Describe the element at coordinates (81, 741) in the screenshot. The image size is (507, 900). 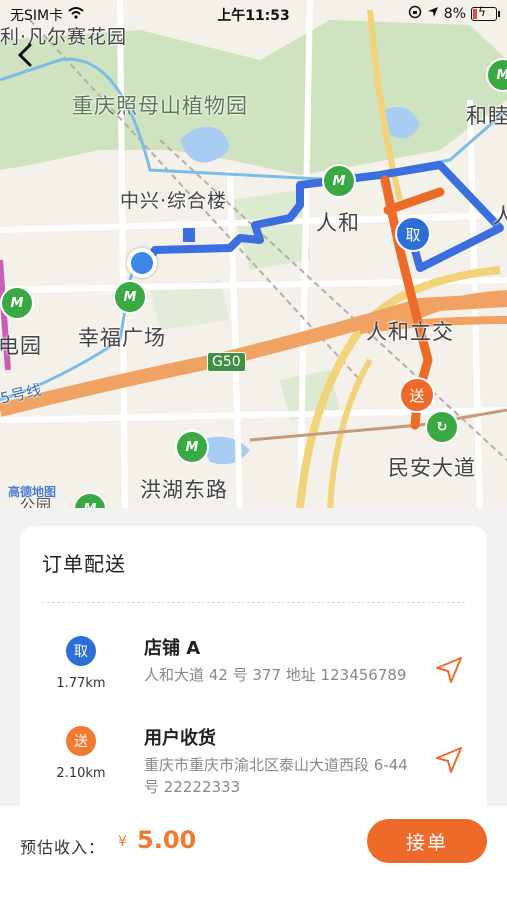
I see `dropoff-badge: 送` at that location.